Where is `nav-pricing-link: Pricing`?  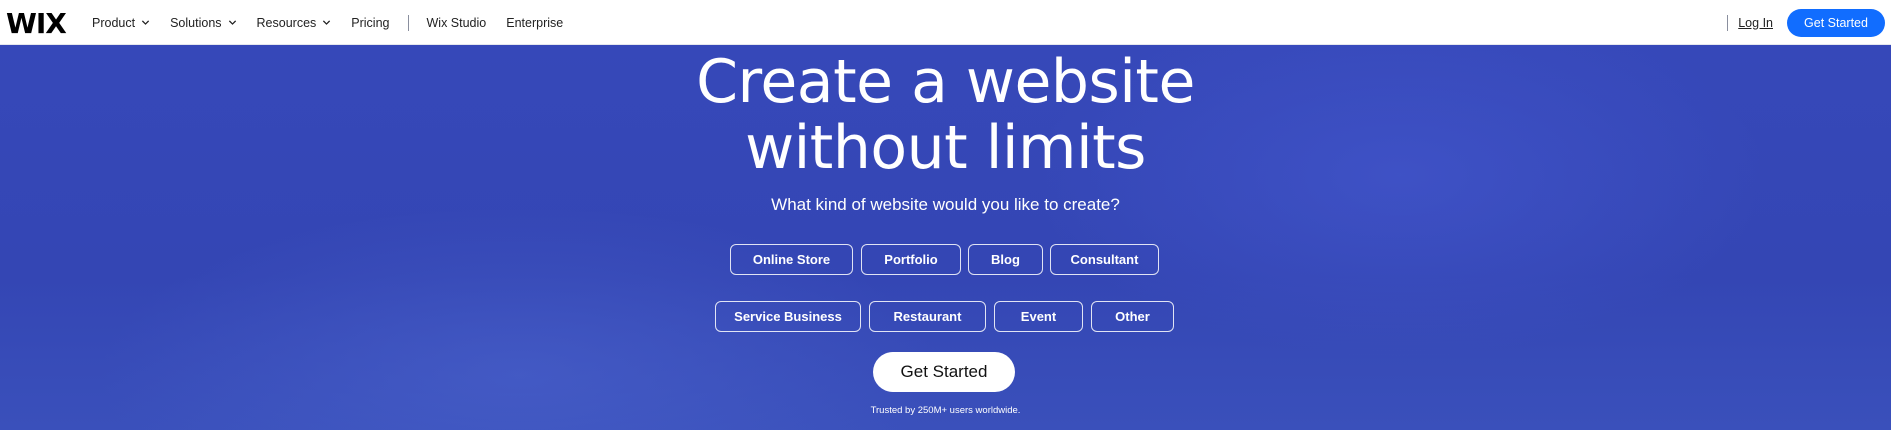
nav-pricing-link: Pricing is located at coordinates (370, 23).